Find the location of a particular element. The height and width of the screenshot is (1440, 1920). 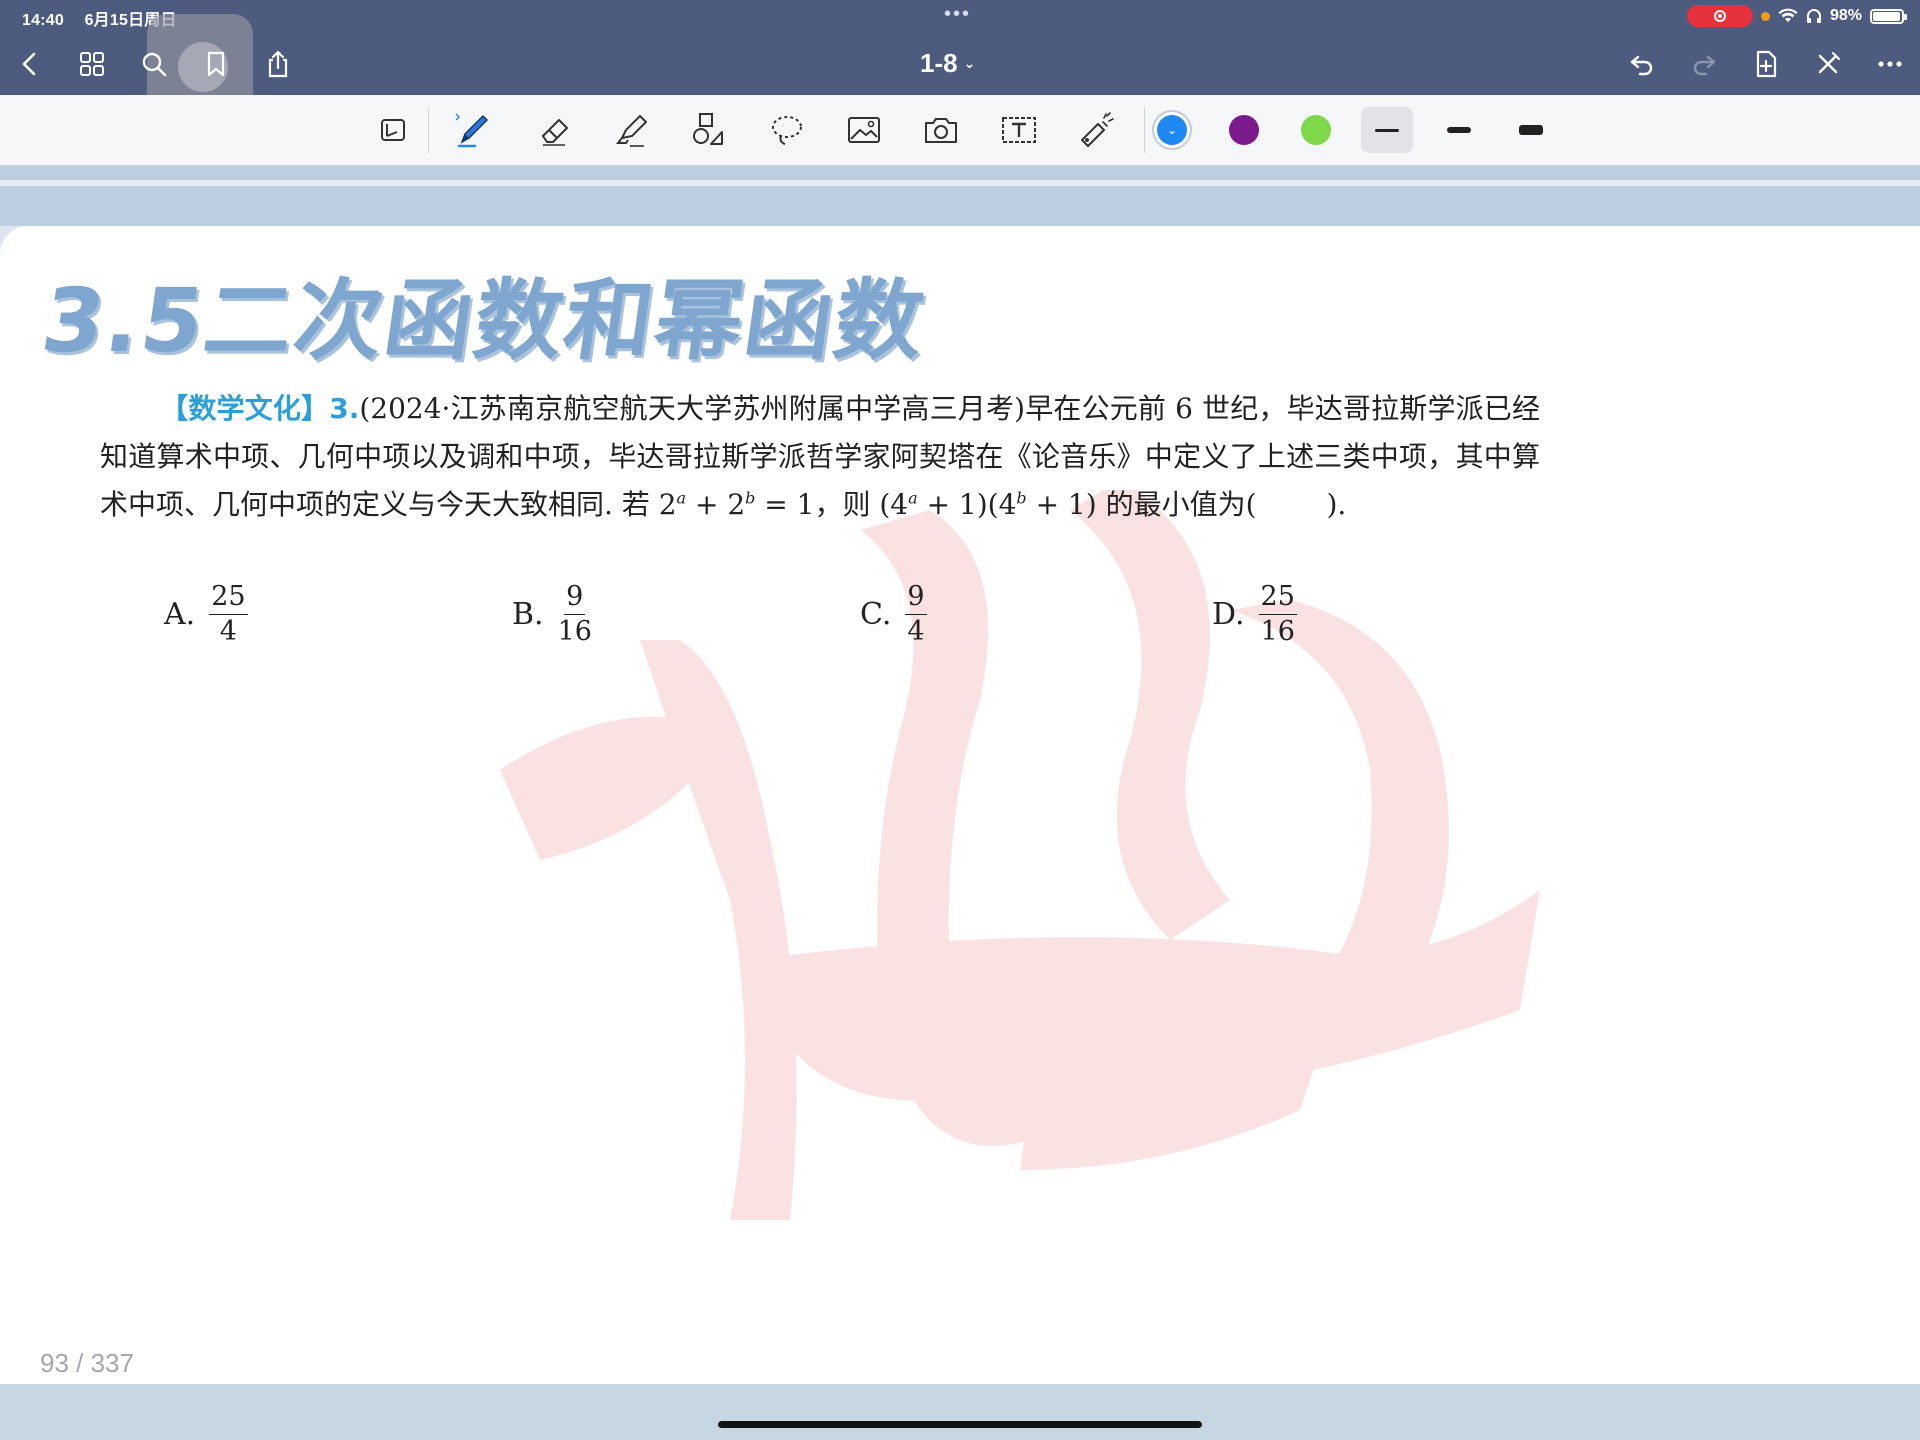

choice-fraction: 9 16 is located at coordinates (575, 614).